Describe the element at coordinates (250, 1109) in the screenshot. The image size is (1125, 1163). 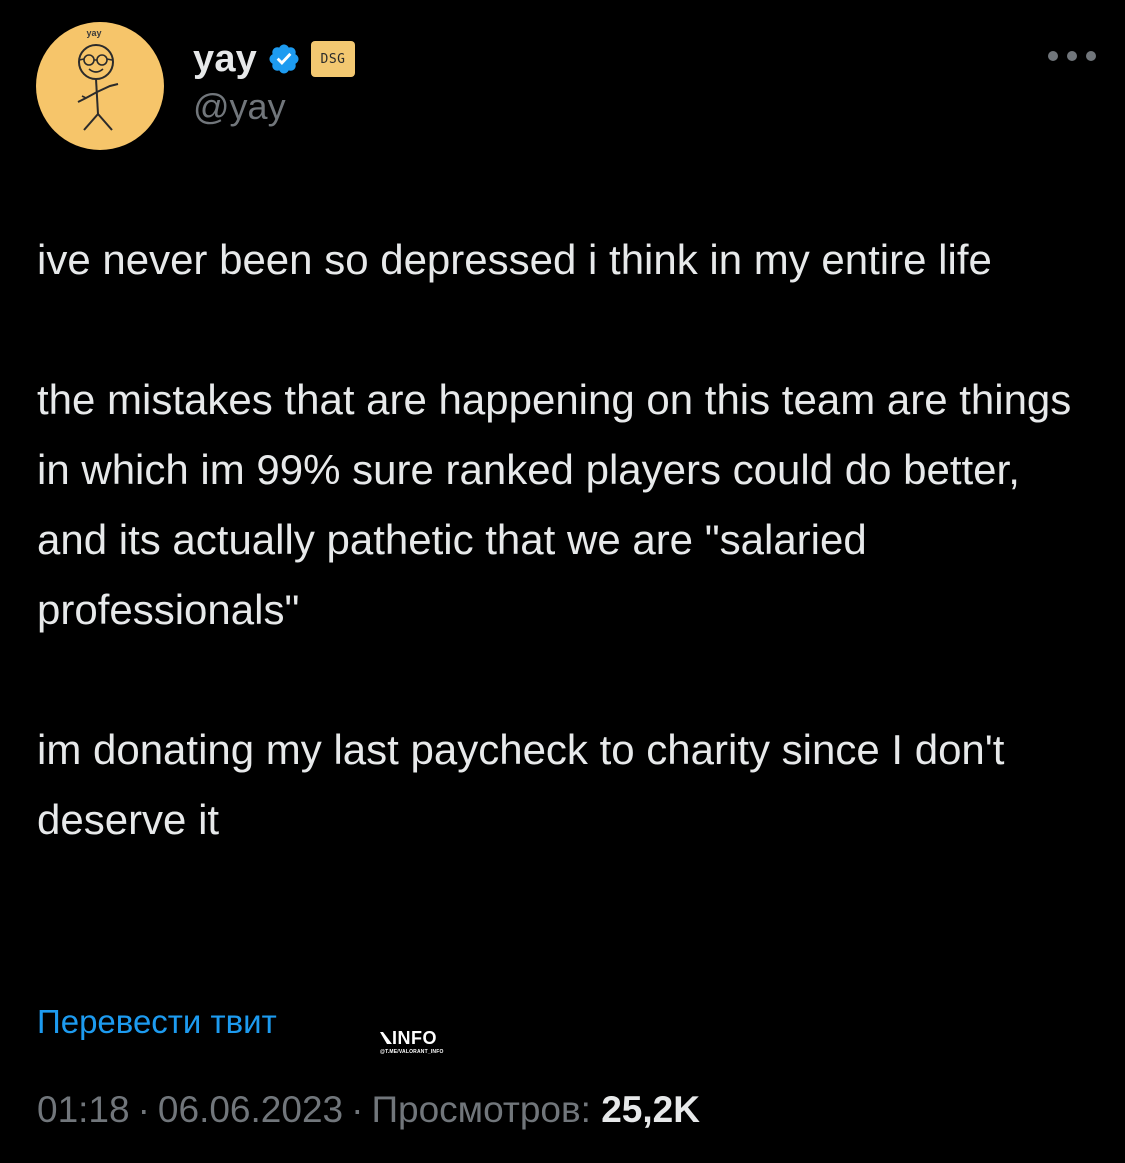
I see `tweet-date: 06.06.2023` at that location.